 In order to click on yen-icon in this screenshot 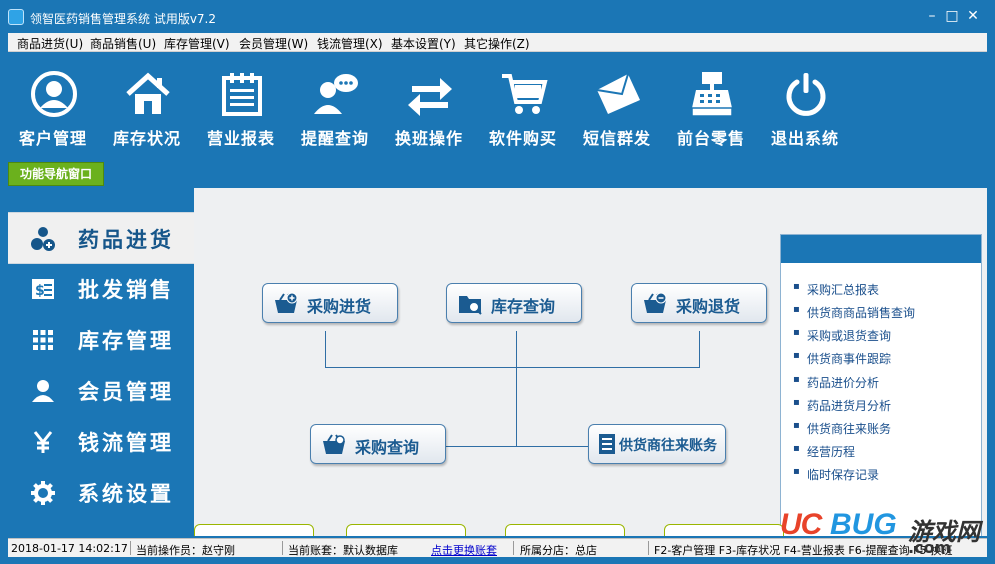, I will do `click(43, 442)`.